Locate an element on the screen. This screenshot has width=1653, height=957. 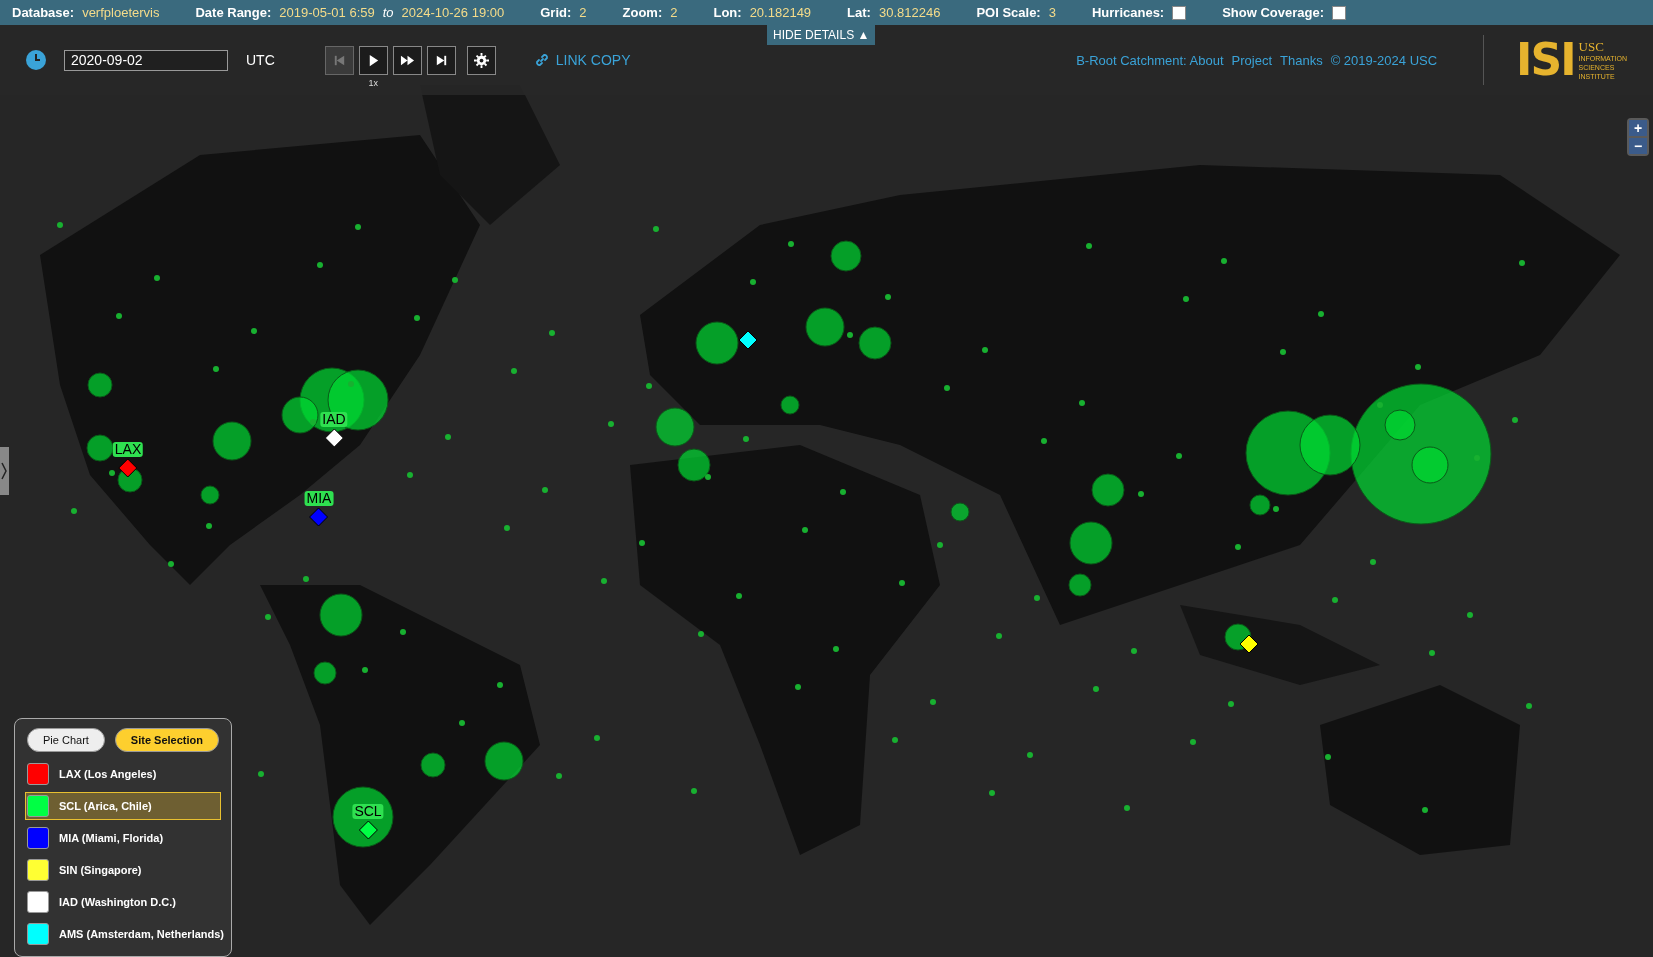
field-label: Grid: is located at coordinates (556, 12).